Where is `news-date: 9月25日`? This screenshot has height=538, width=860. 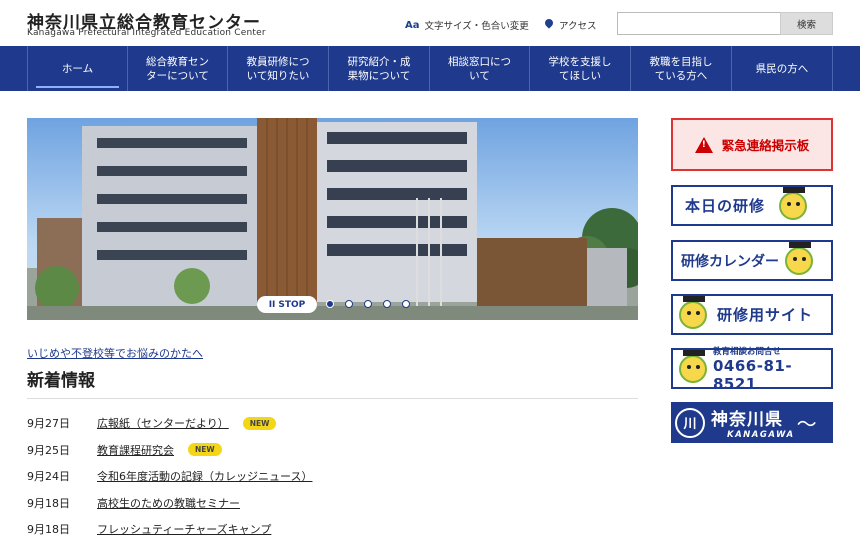 news-date: 9月25日 is located at coordinates (48, 450).